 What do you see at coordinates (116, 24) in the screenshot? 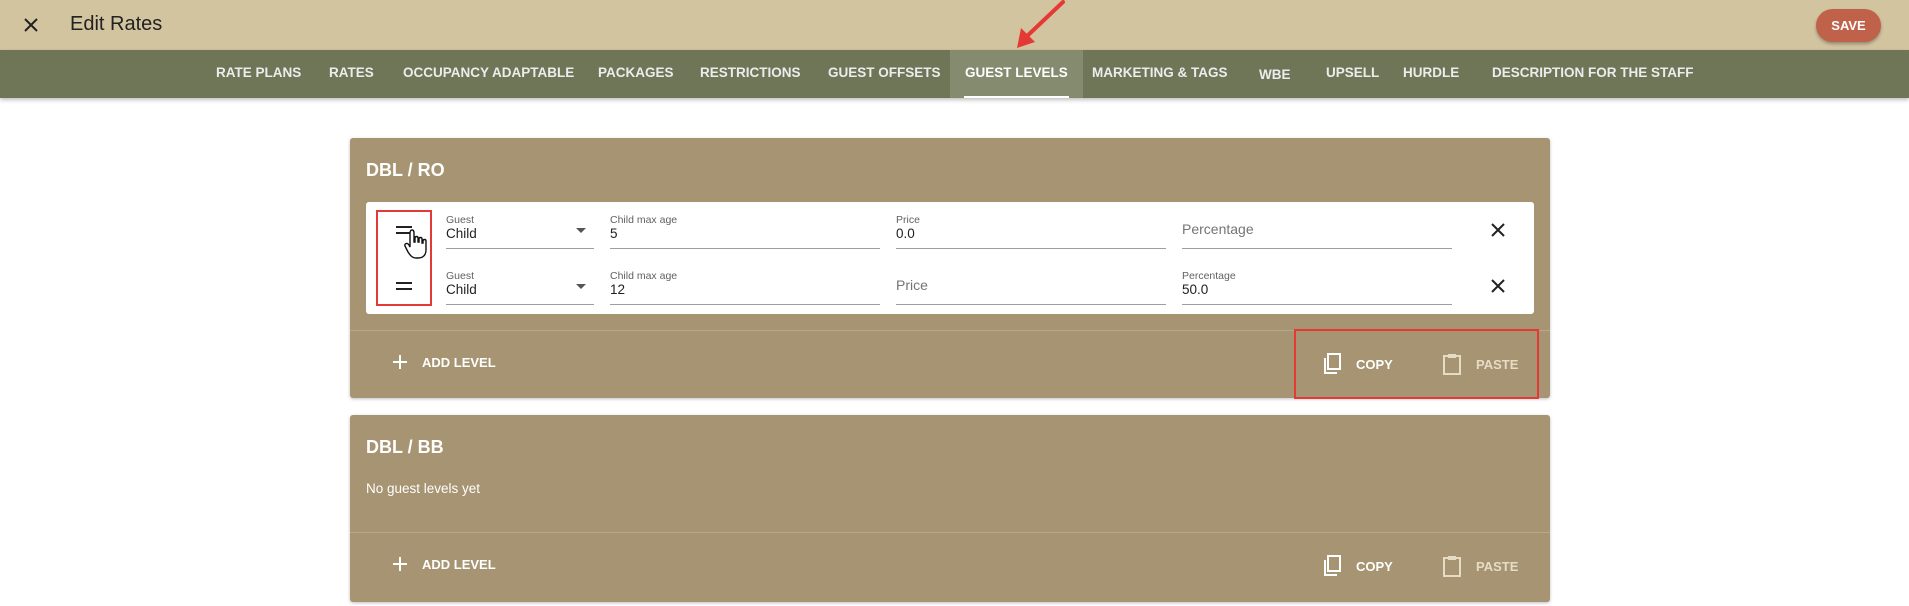
I see `page-title: Edit Rates` at bounding box center [116, 24].